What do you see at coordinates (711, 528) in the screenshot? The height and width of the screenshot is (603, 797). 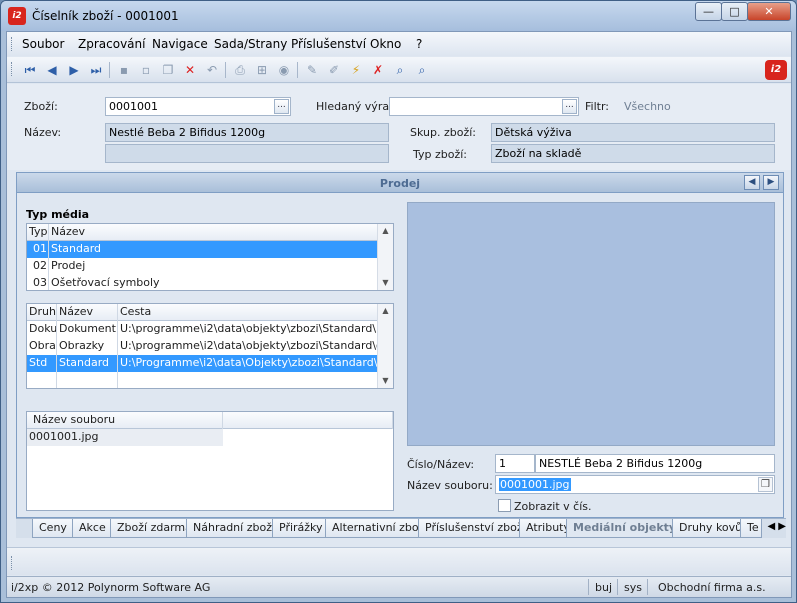 I see `tab-druhy-kovu: Druhy kovů` at bounding box center [711, 528].